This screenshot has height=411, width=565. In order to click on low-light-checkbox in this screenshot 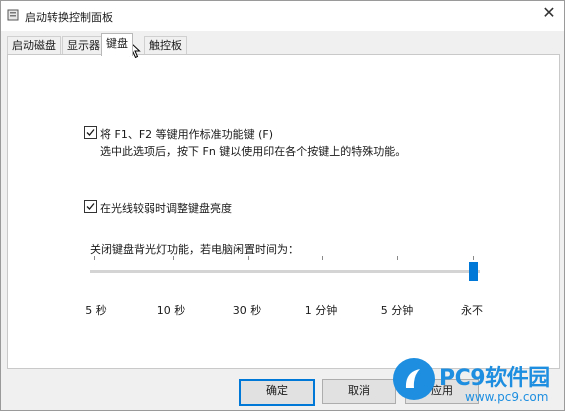, I will do `click(90, 206)`.